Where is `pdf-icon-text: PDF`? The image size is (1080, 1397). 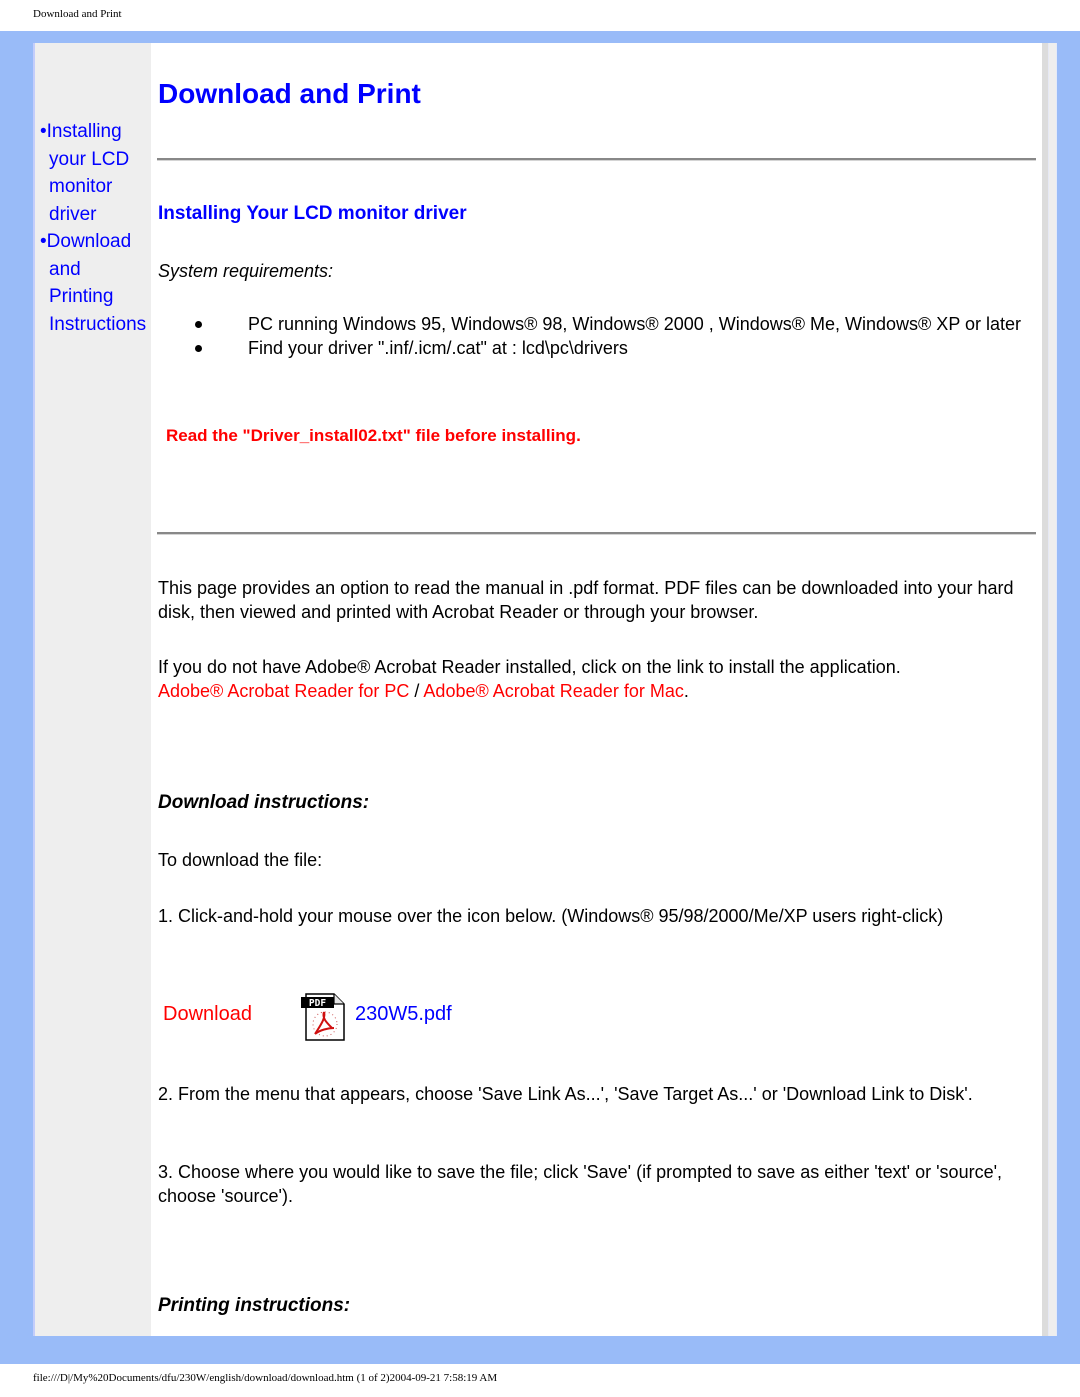
pdf-icon-text: PDF is located at coordinates (317, 1003).